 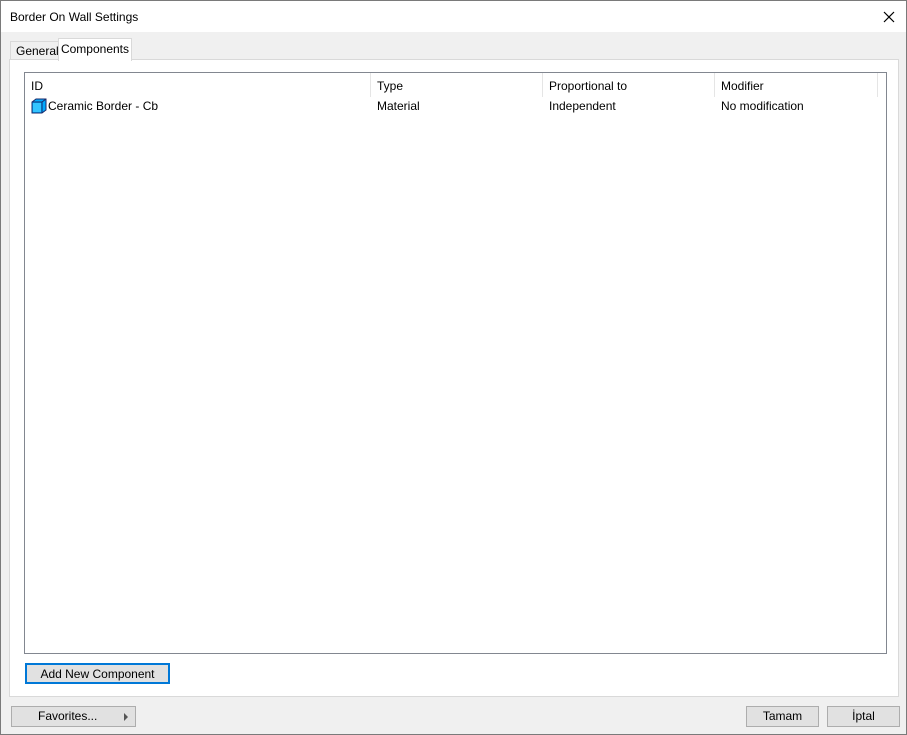 What do you see at coordinates (39, 106) in the screenshot?
I see `material-cube-icon` at bounding box center [39, 106].